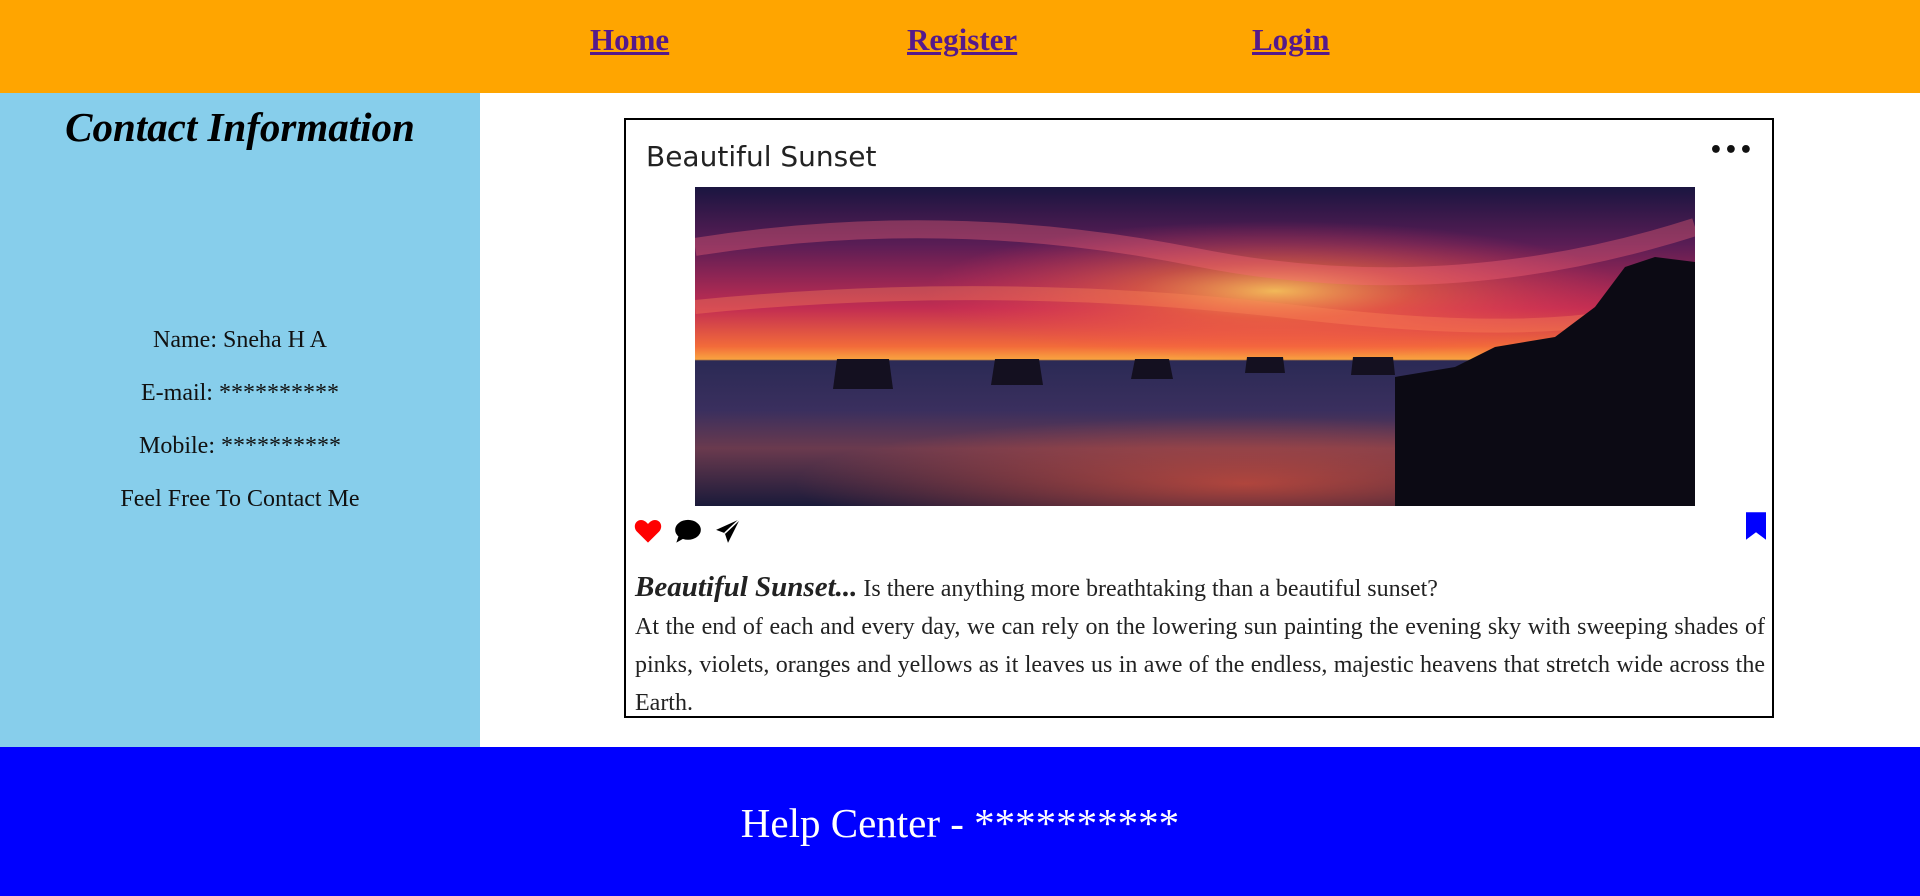  What do you see at coordinates (240, 127) in the screenshot?
I see `contact-title: Contact Information` at bounding box center [240, 127].